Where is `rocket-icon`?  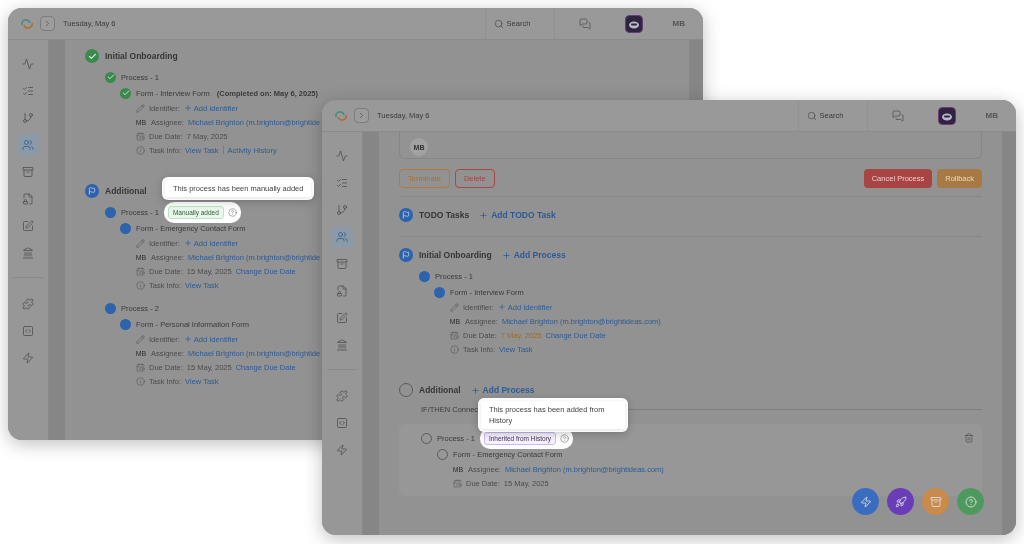 rocket-icon is located at coordinates (900, 501).